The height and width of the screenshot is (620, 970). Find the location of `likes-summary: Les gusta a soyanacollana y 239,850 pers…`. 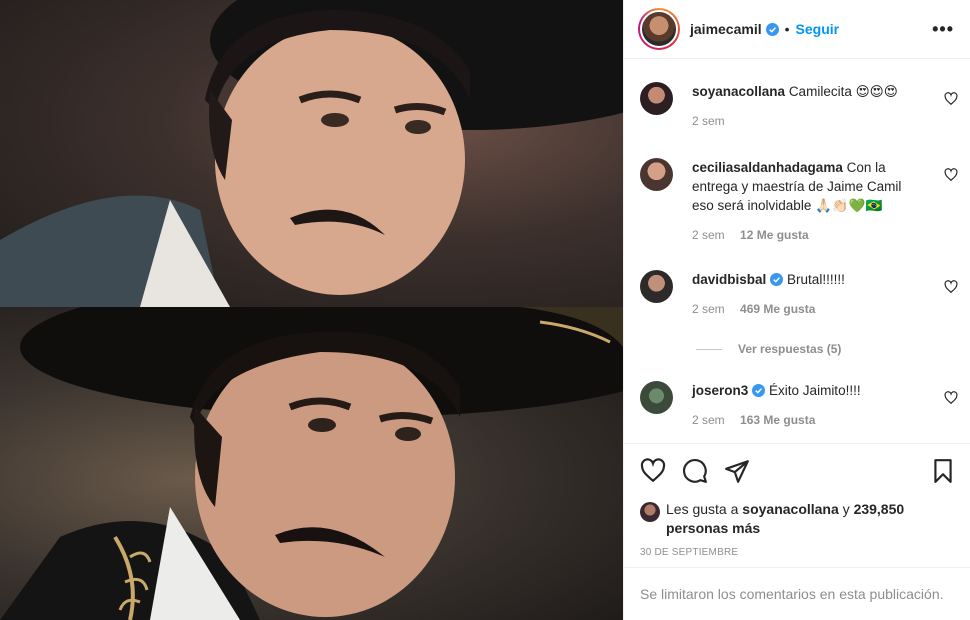

likes-summary: Les gusta a soyanacollana y 239,850 pers… is located at coordinates (797, 519).